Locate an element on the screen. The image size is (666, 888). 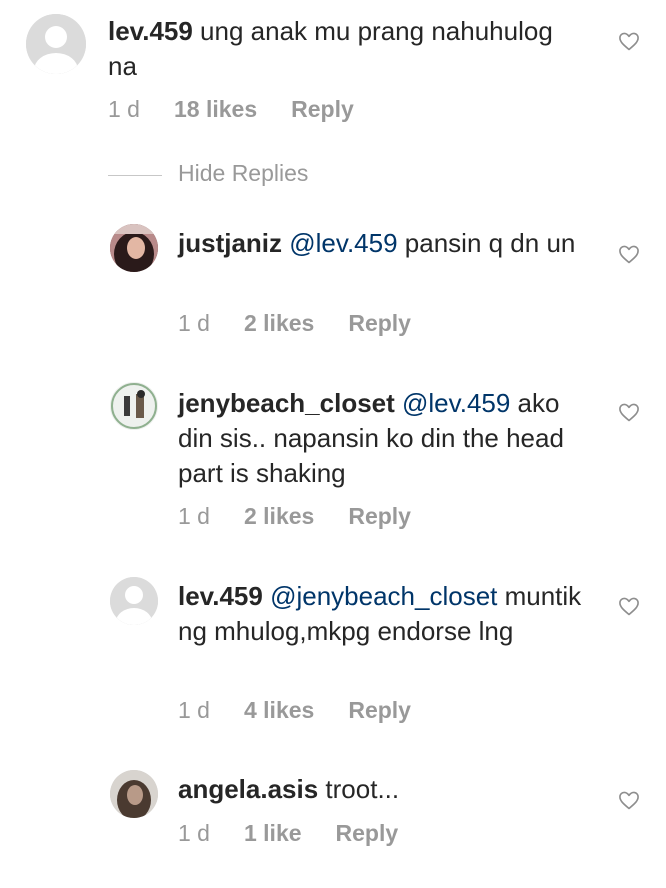
comment-meta: 1 d 4 likes Reply is located at coordinates (294, 710).